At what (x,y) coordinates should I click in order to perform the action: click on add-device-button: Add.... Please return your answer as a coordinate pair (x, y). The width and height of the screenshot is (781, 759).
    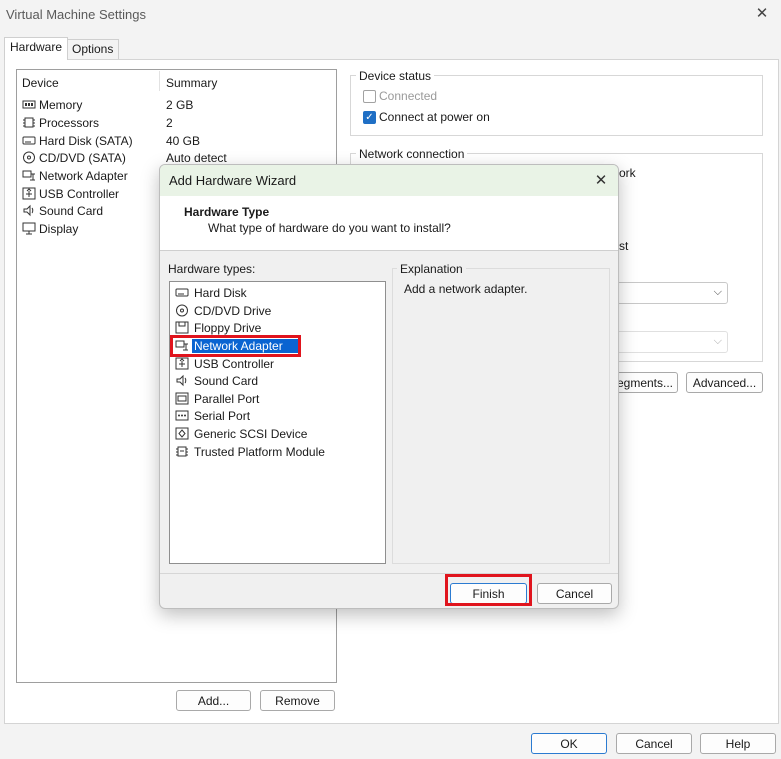
    Looking at the image, I should click on (213, 700).